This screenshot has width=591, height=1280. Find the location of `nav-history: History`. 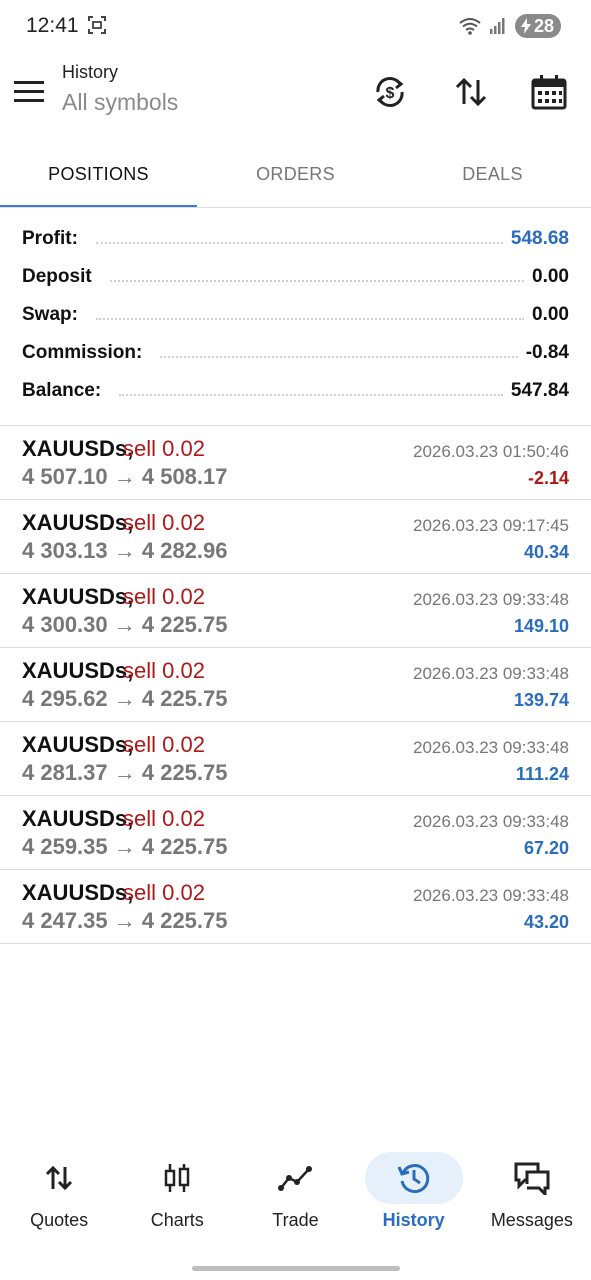

nav-history: History is located at coordinates (414, 1198).